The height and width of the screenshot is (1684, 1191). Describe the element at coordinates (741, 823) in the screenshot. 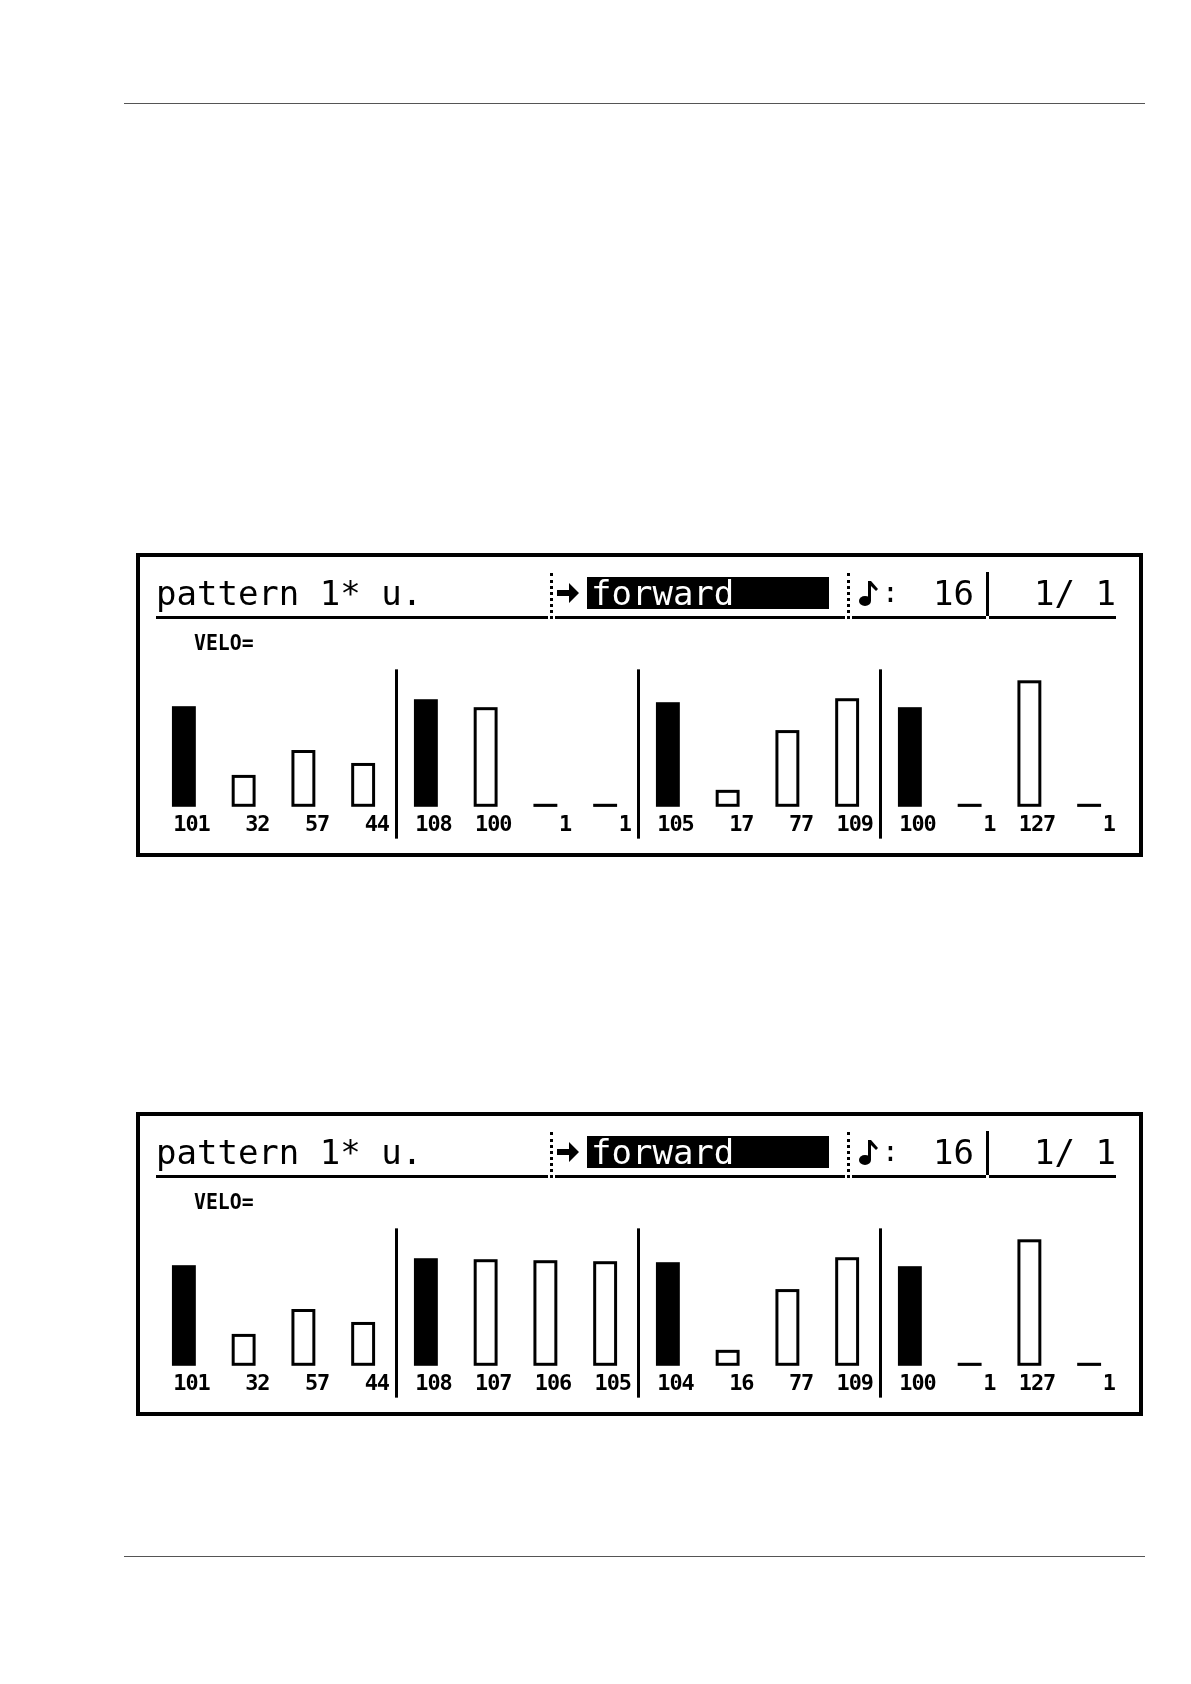

I see `velocity-value: 17` at that location.